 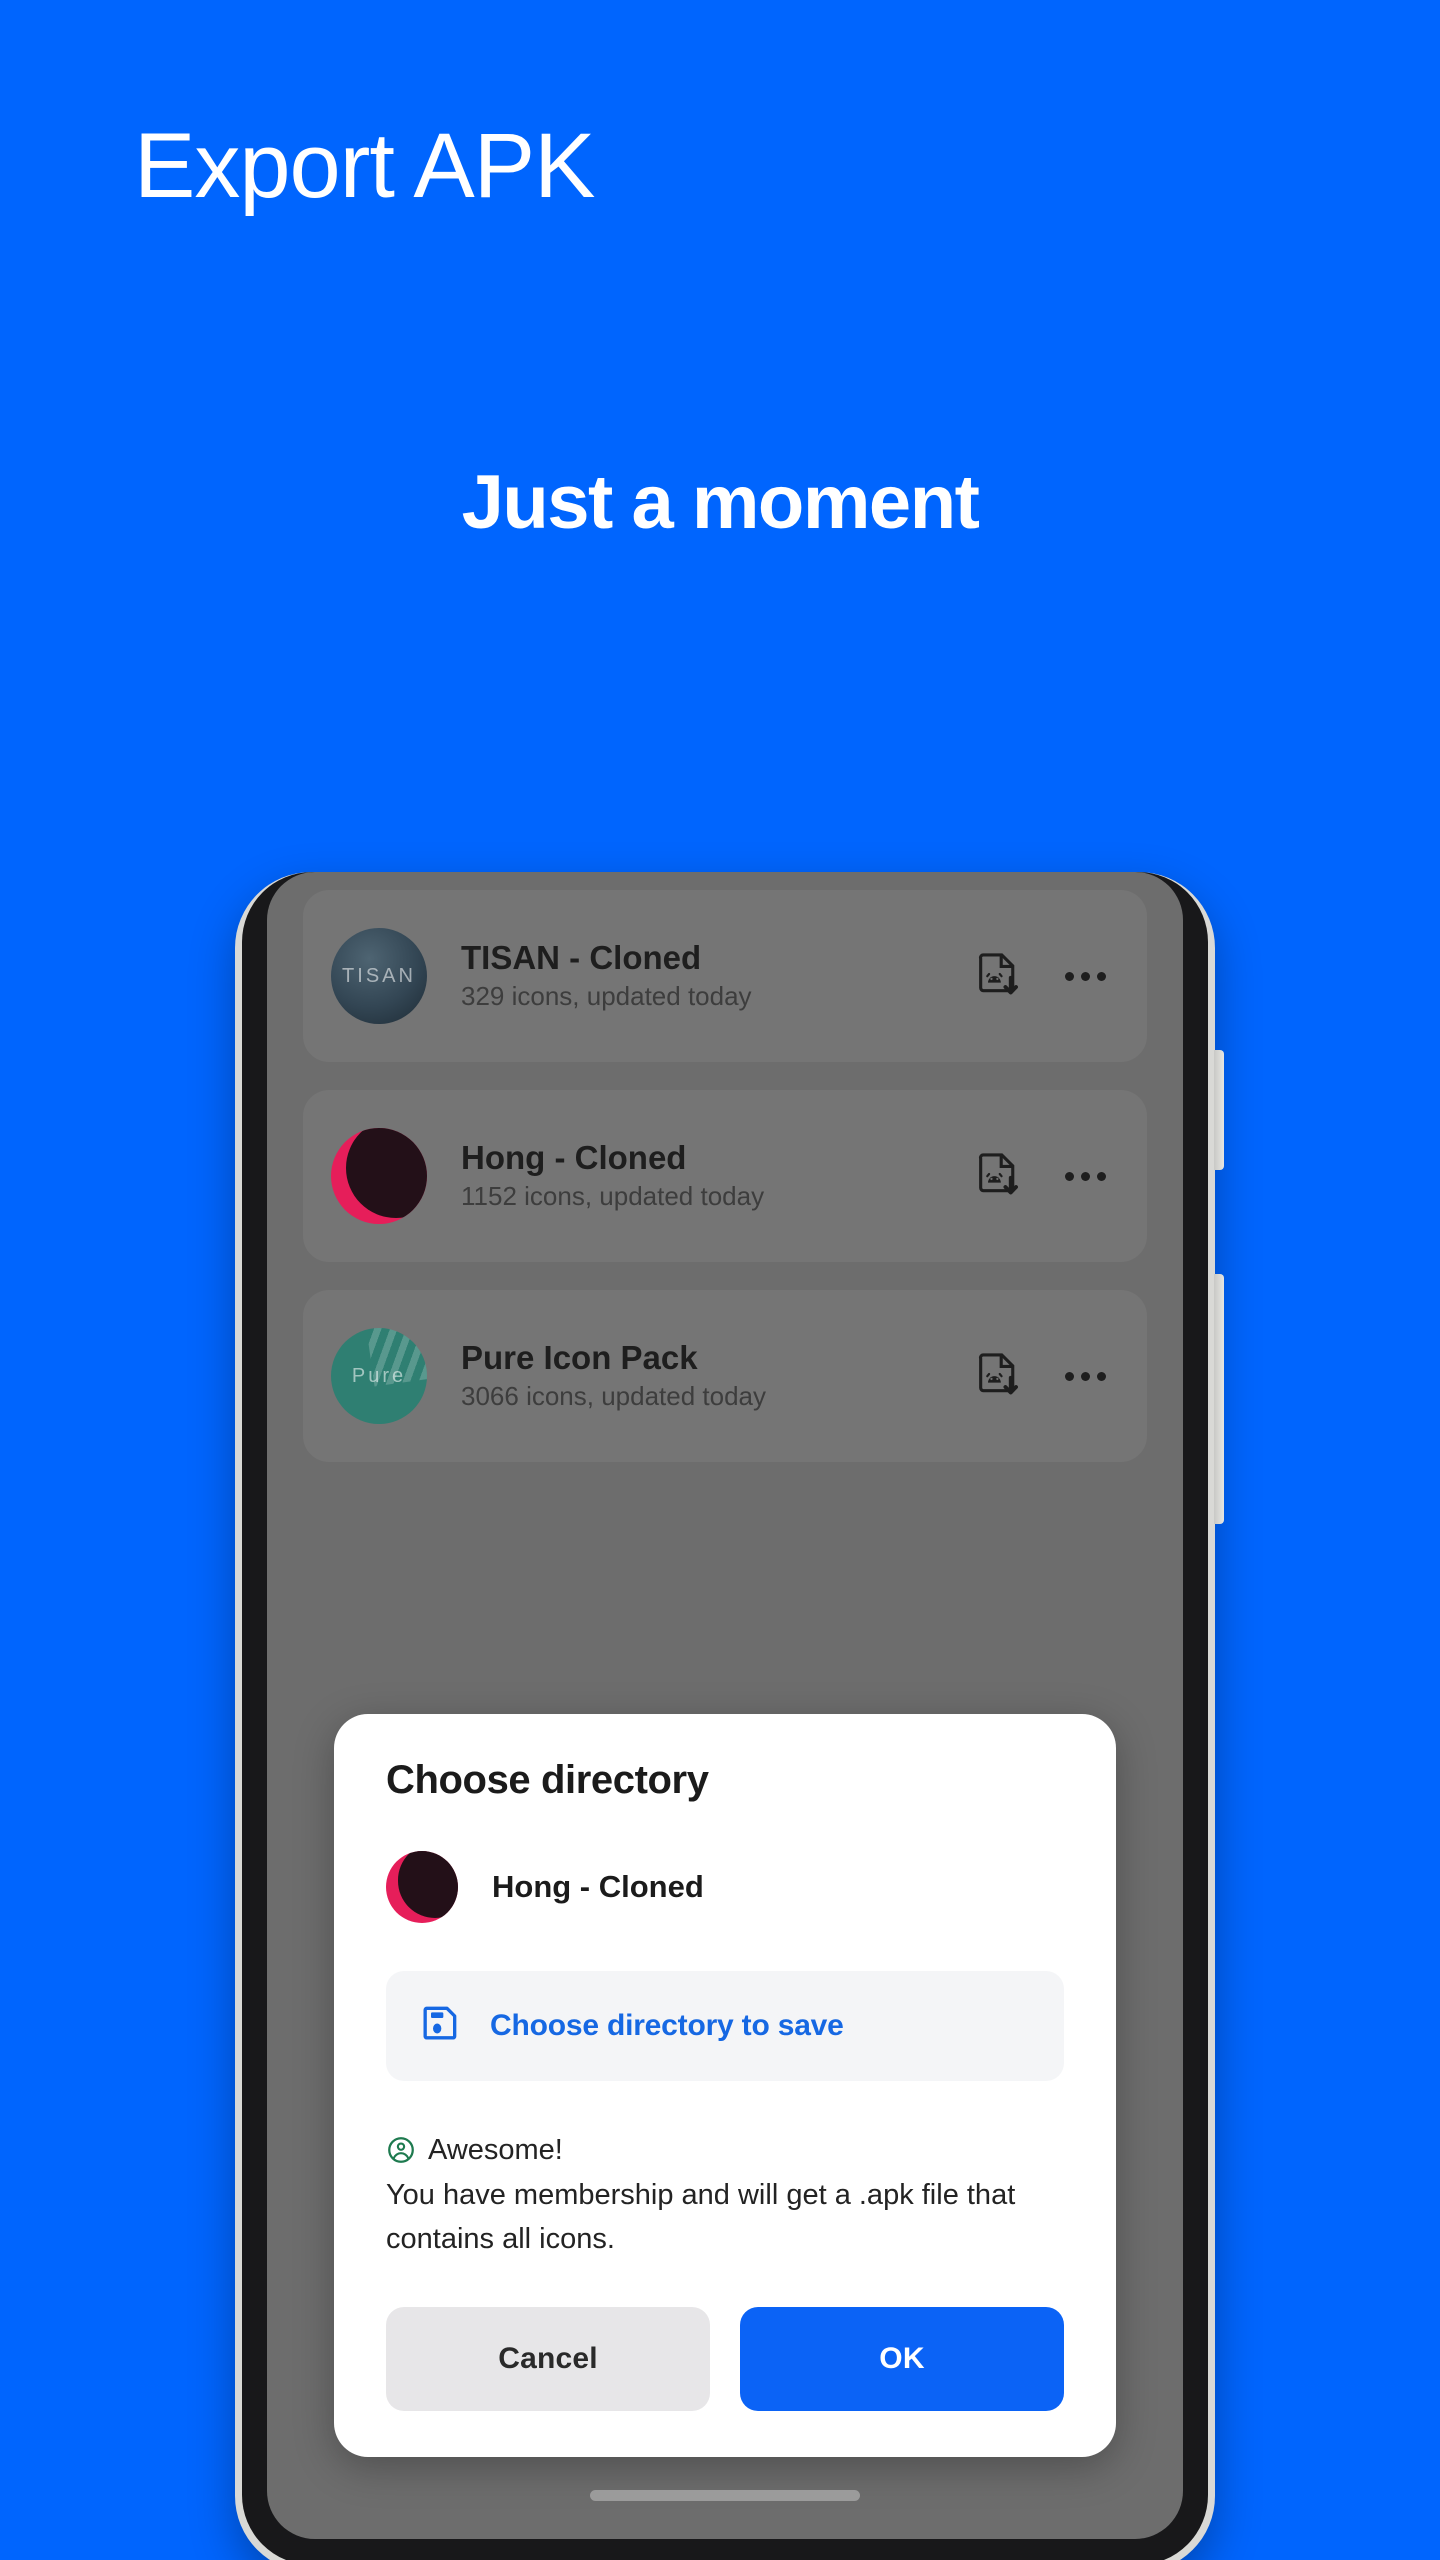 What do you see at coordinates (581, 957) in the screenshot?
I see `pack-name: TISAN - Cloned` at bounding box center [581, 957].